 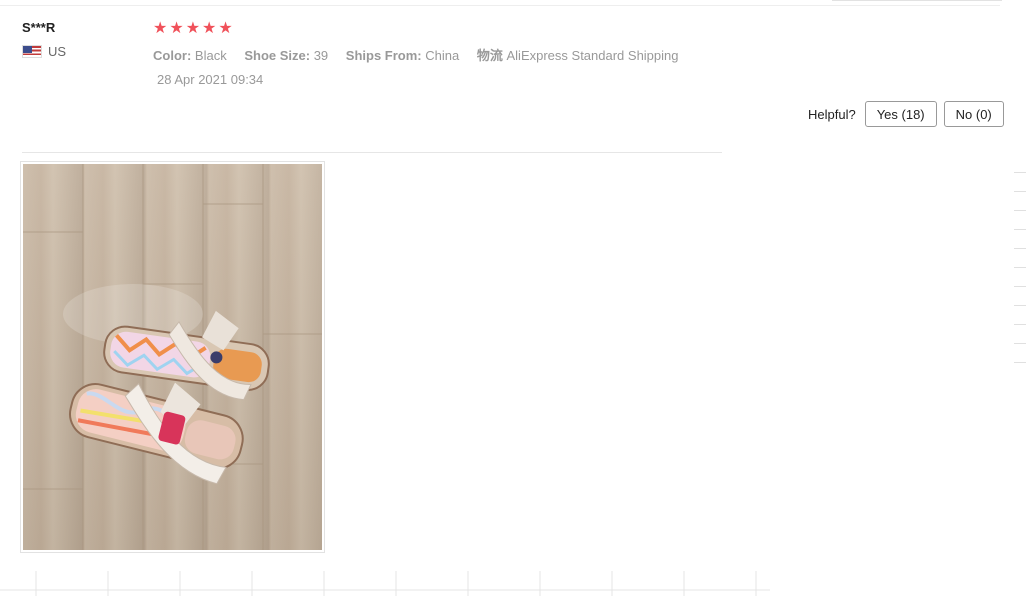 What do you see at coordinates (900, 114) in the screenshot?
I see `helpful-yes-button: Yes (18)` at bounding box center [900, 114].